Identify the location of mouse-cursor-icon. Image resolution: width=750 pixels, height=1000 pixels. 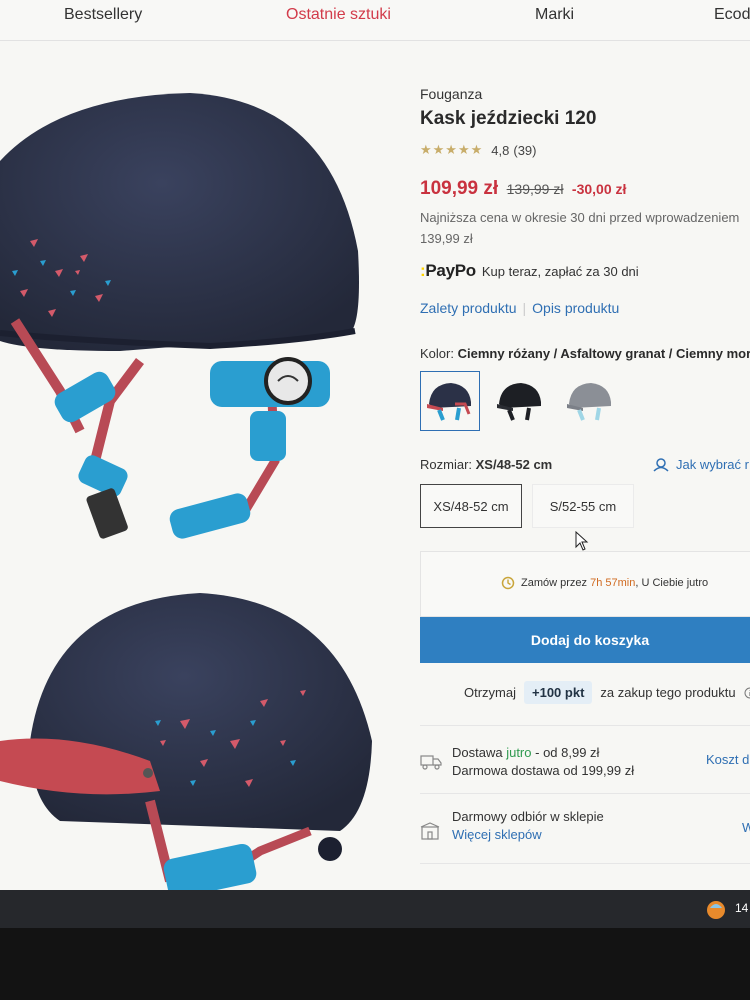
(582, 541).